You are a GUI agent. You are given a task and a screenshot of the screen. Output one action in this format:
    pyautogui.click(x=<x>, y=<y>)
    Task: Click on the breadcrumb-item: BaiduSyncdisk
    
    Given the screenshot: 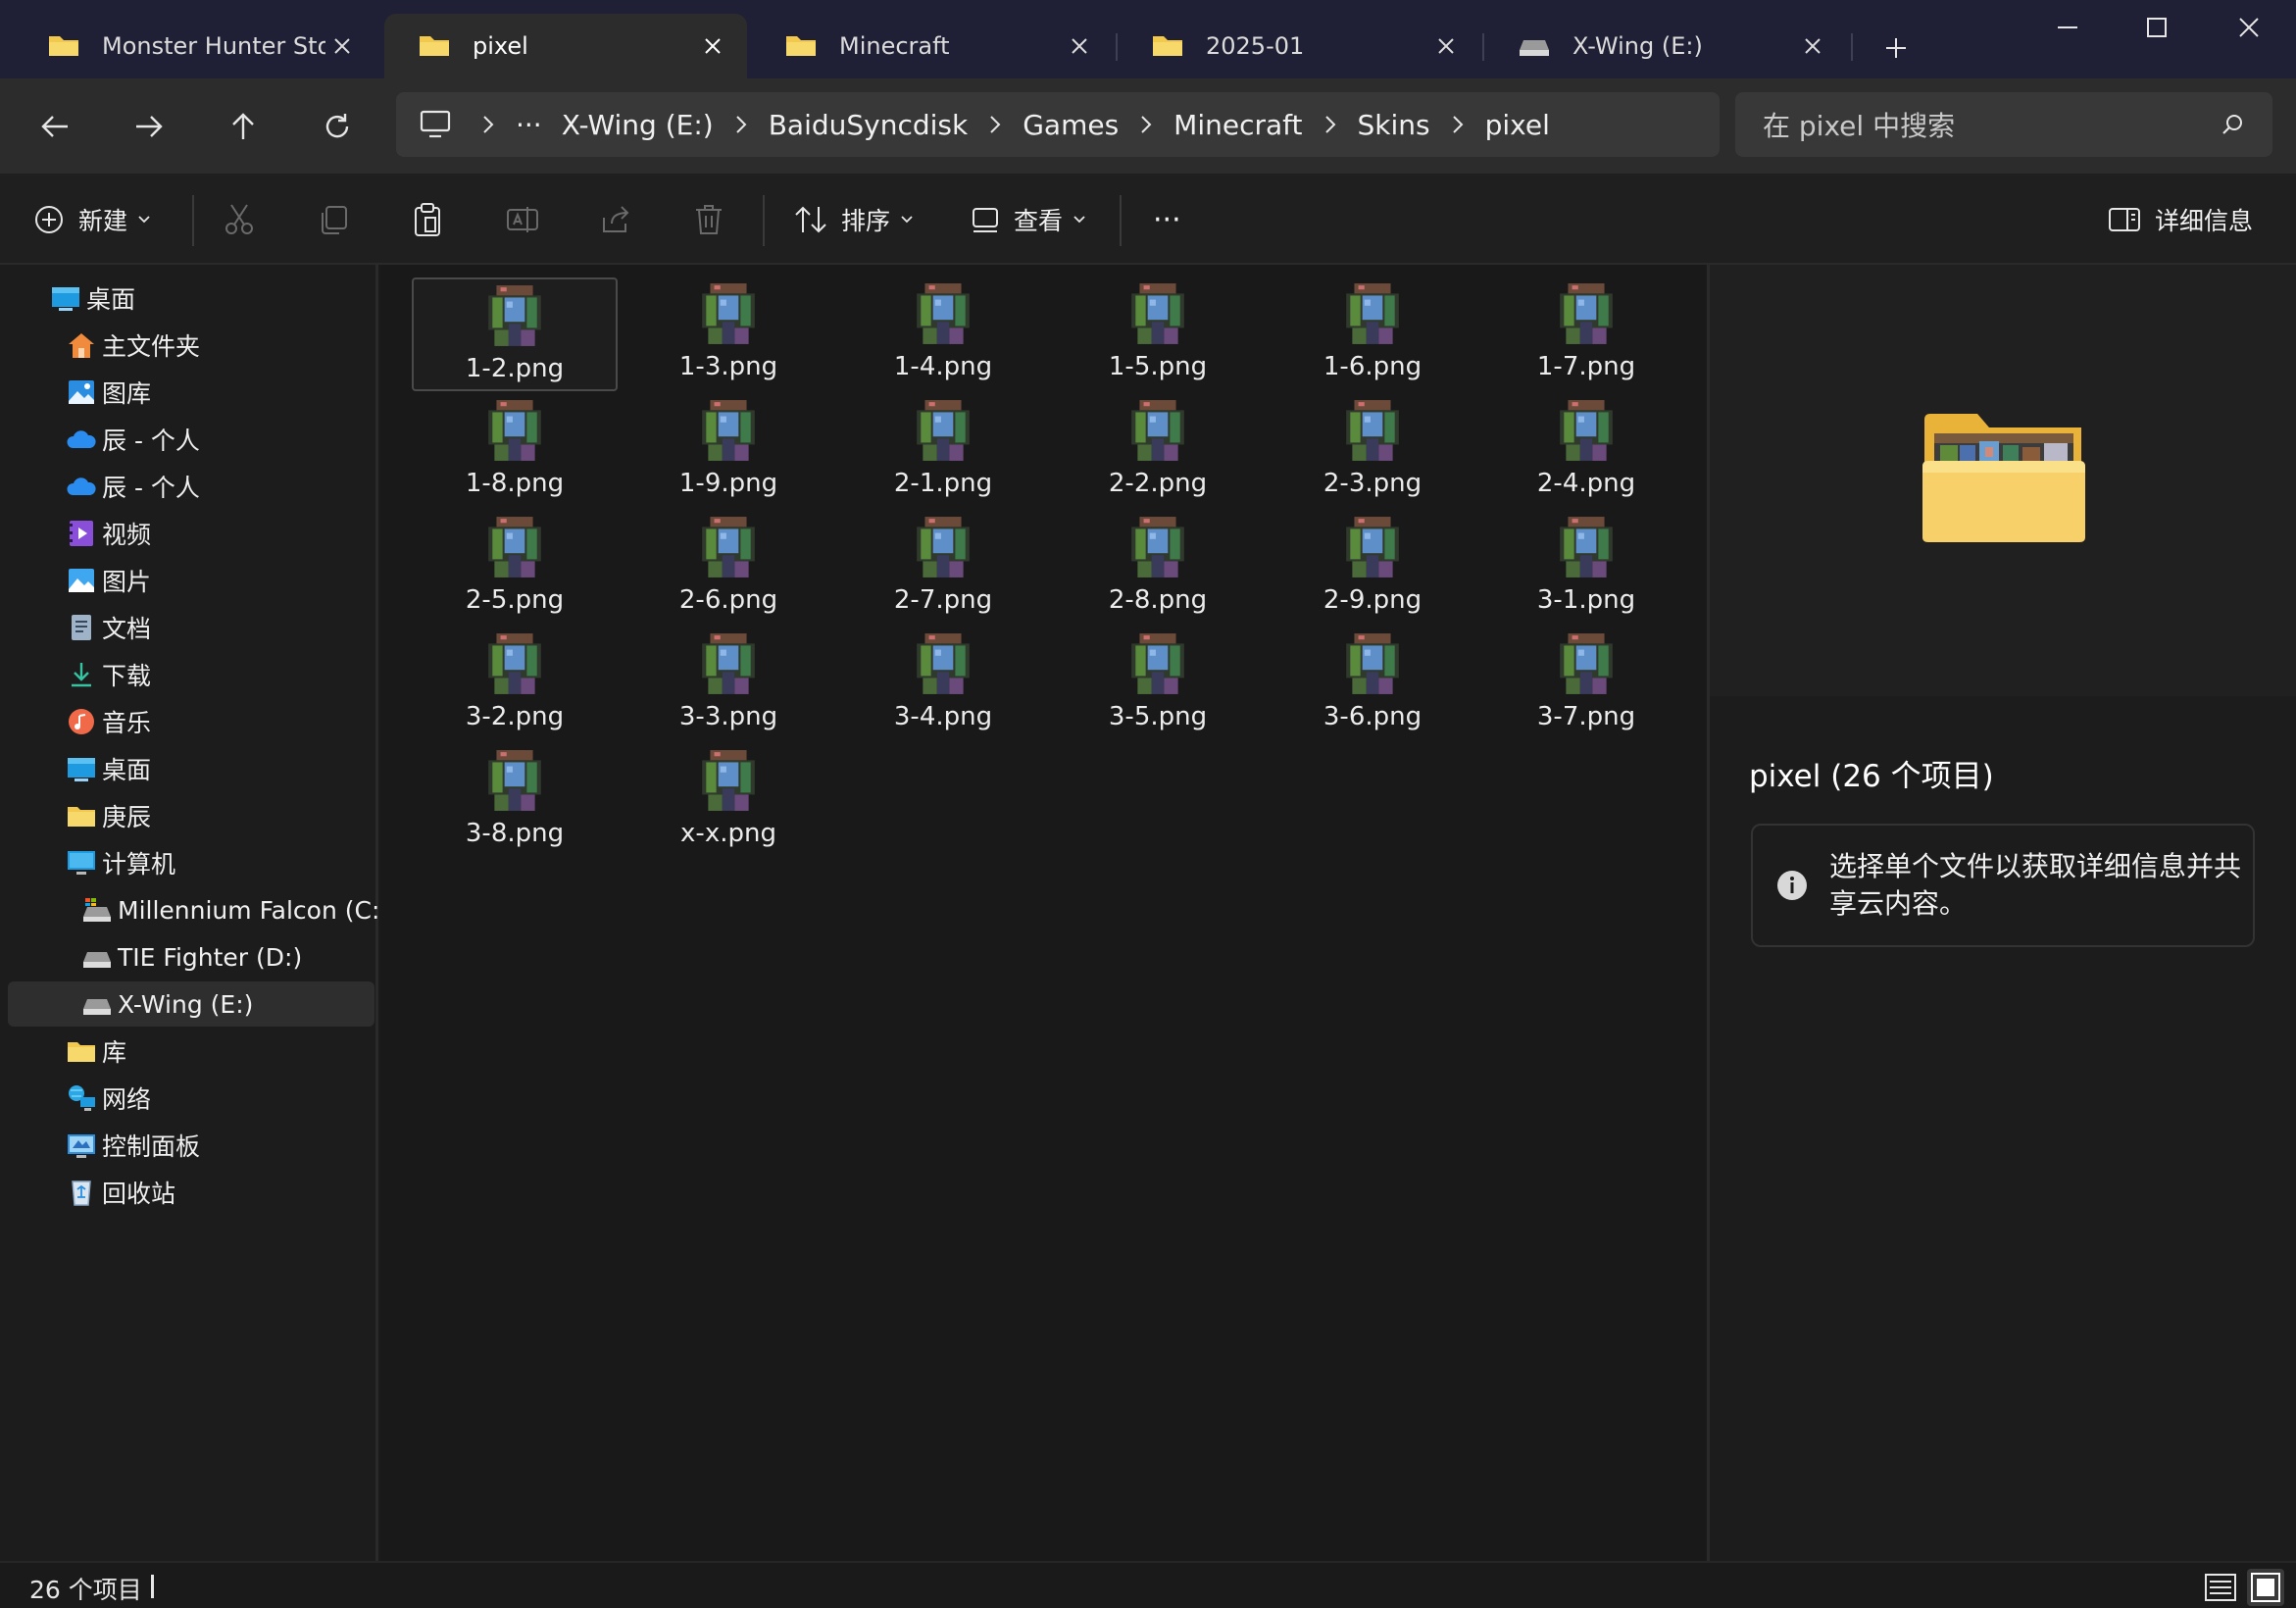 What is the action you would take?
    pyautogui.click(x=869, y=125)
    